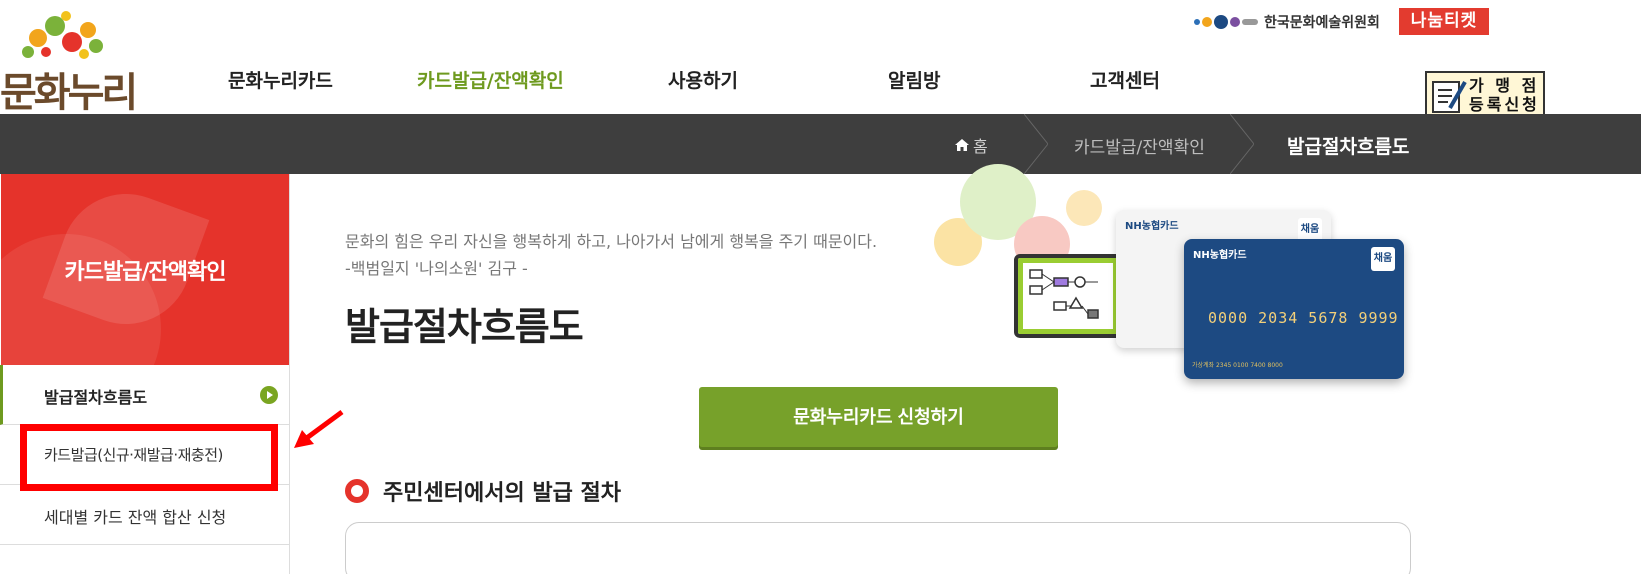 This screenshot has height=574, width=1641. I want to click on breadcrumb-current: 발급절차흐름도, so click(1348, 147).